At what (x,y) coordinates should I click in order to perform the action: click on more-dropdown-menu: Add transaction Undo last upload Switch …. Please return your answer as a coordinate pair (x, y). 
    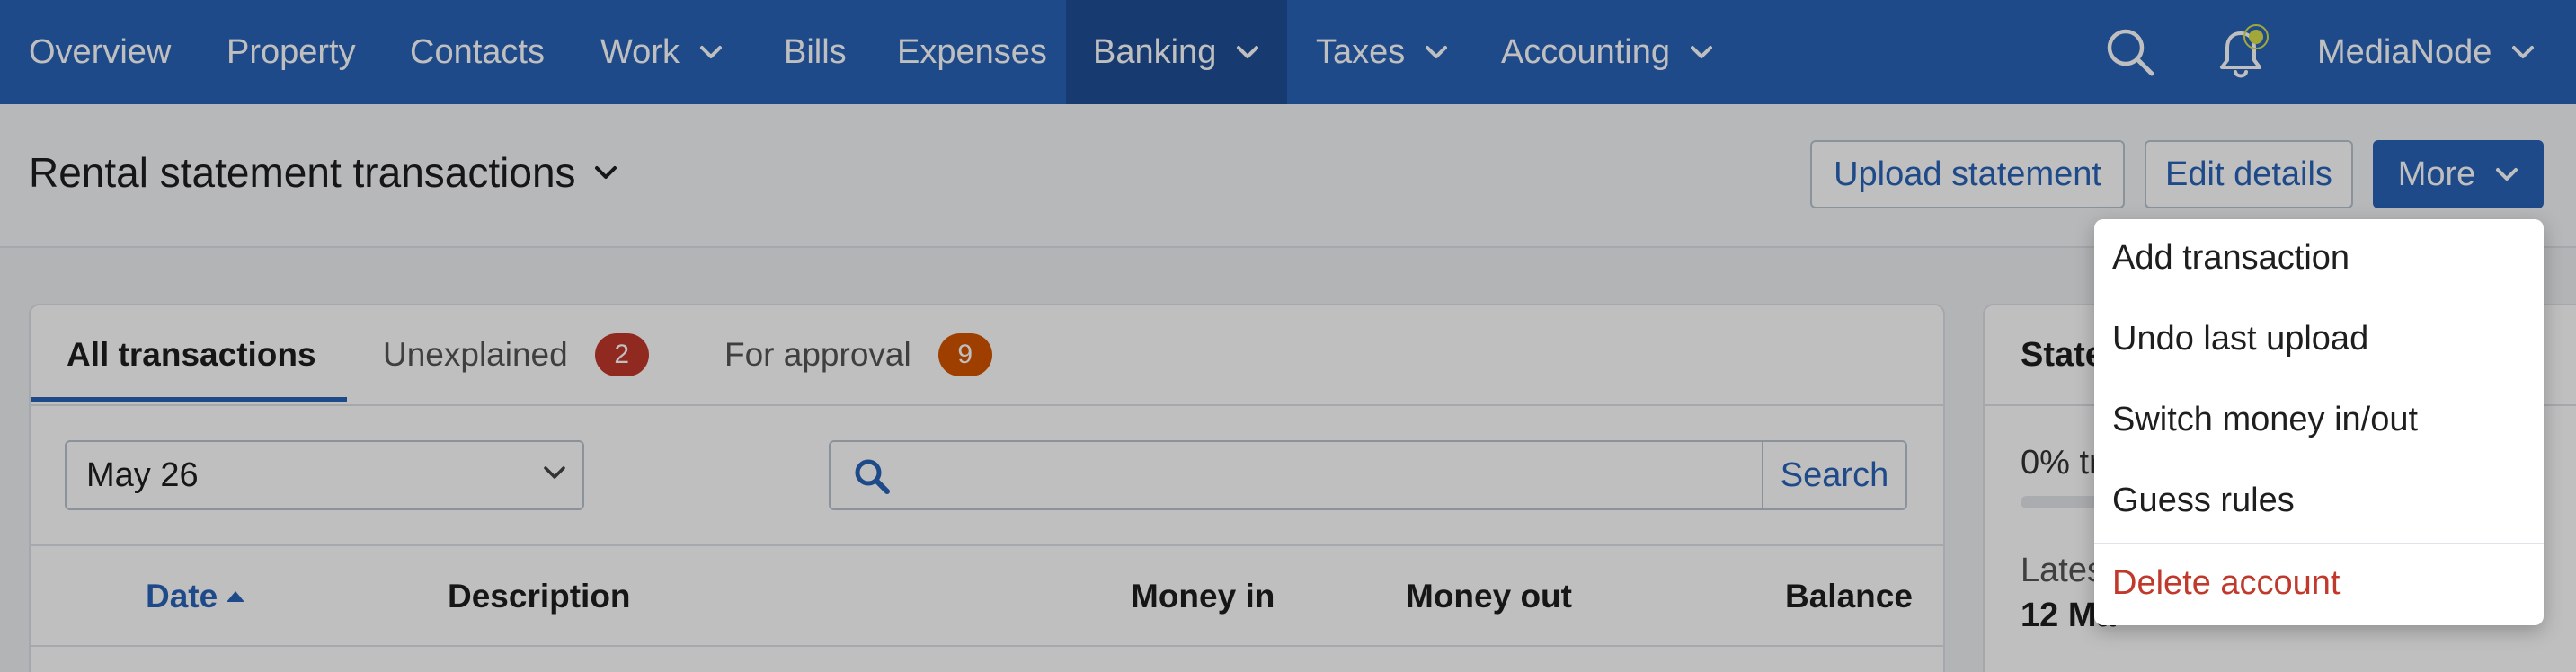
    Looking at the image, I should click on (2319, 422).